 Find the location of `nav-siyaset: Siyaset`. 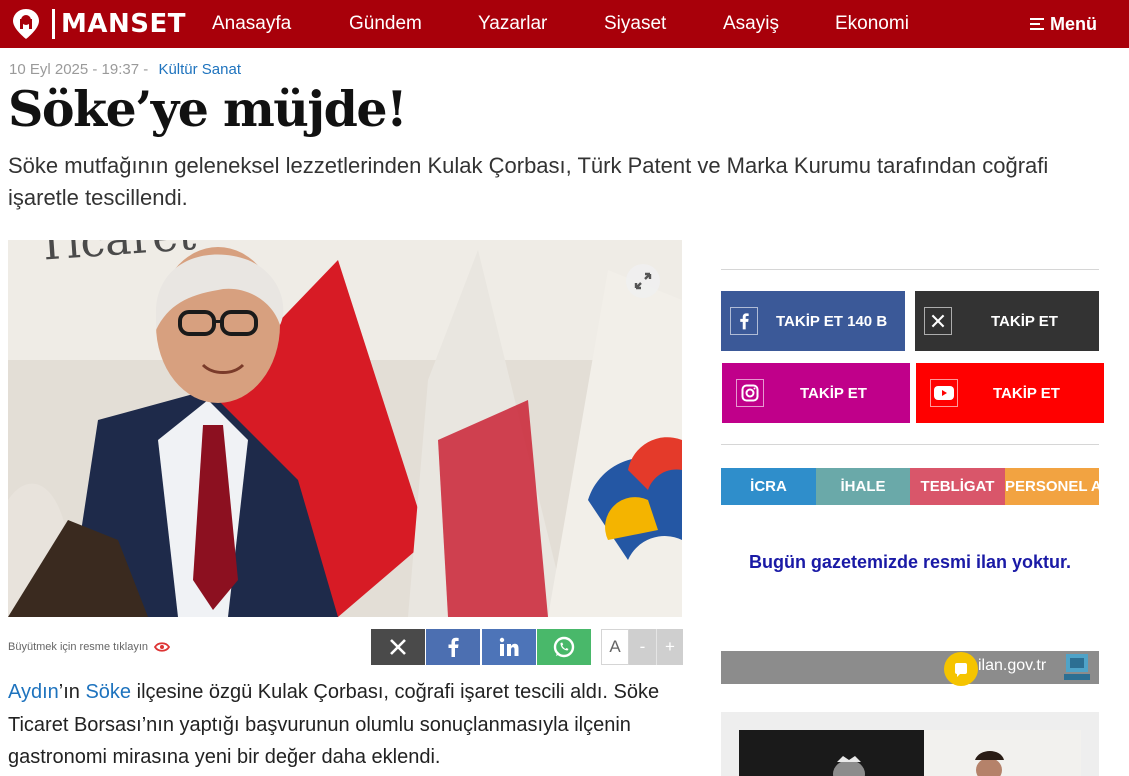

nav-siyaset: Siyaset is located at coordinates (635, 24).